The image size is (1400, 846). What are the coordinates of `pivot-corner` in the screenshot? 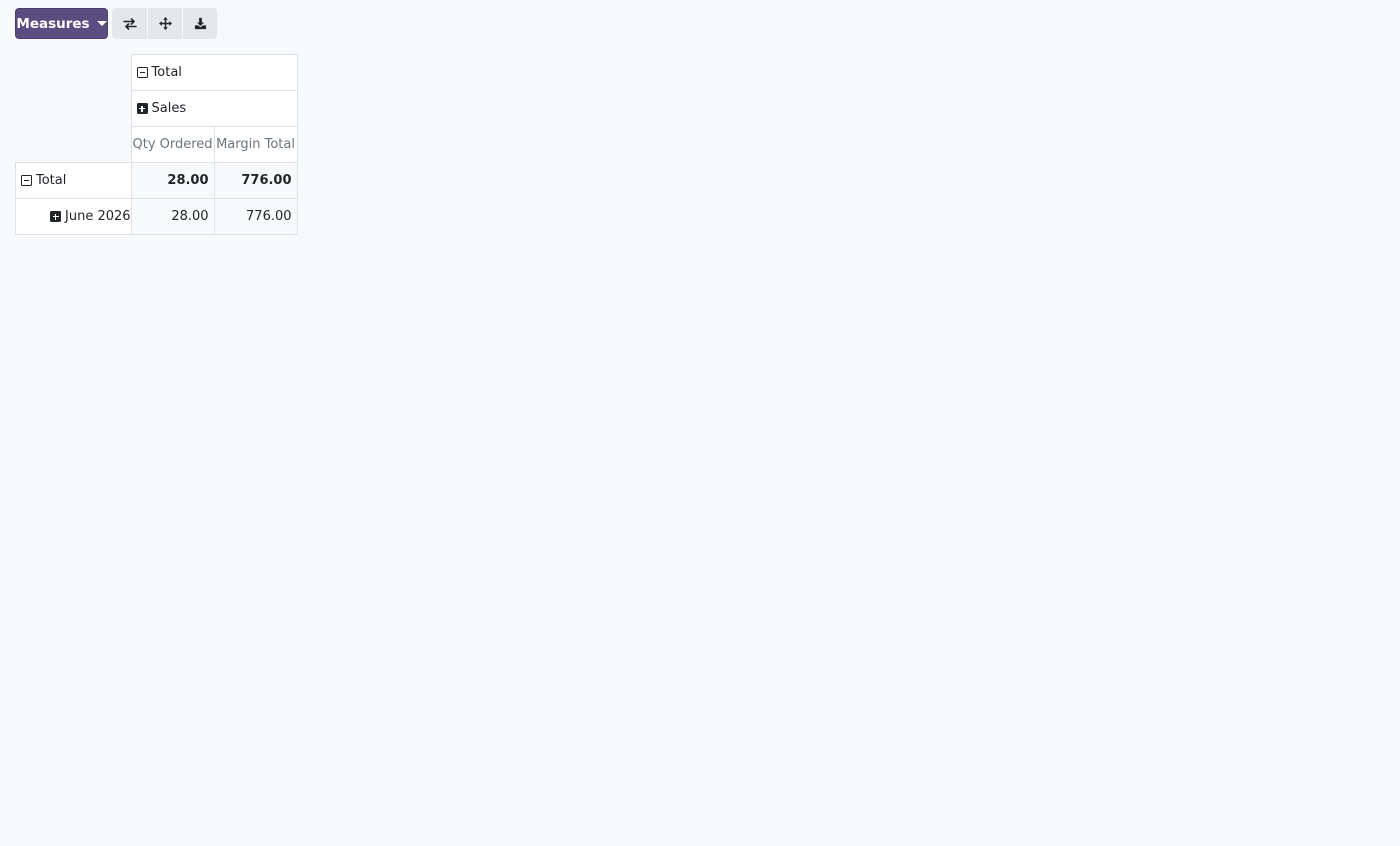 It's located at (74, 73).